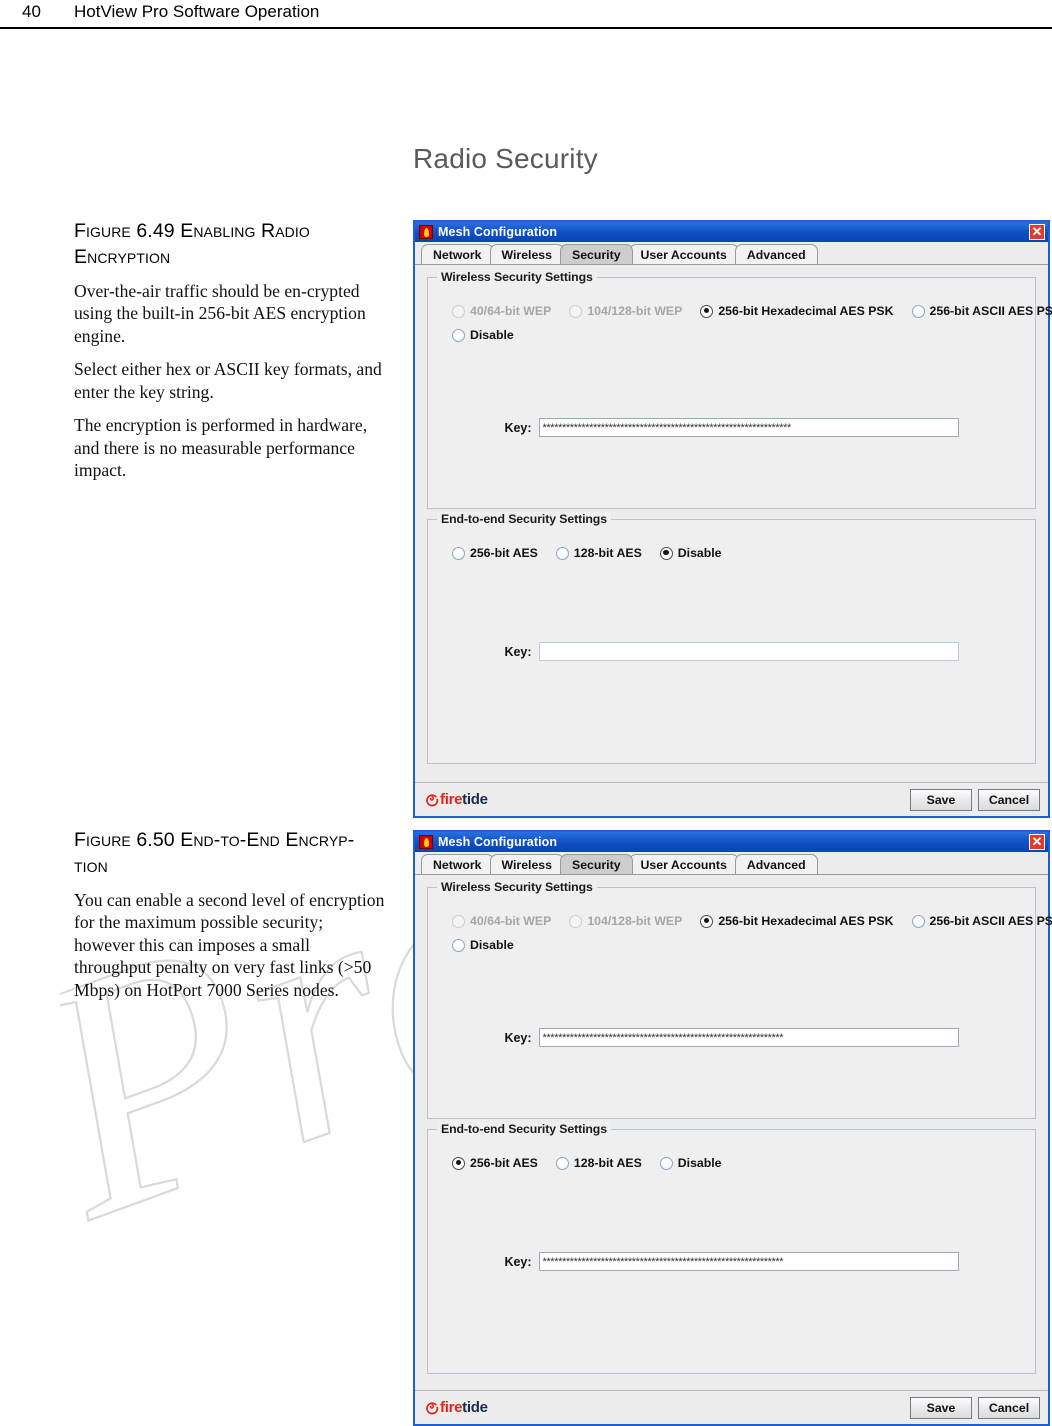  Describe the element at coordinates (192, 244) in the screenshot. I see `figure-caption-heading: Figure 6.49 Enabling Radio Encryption` at that location.